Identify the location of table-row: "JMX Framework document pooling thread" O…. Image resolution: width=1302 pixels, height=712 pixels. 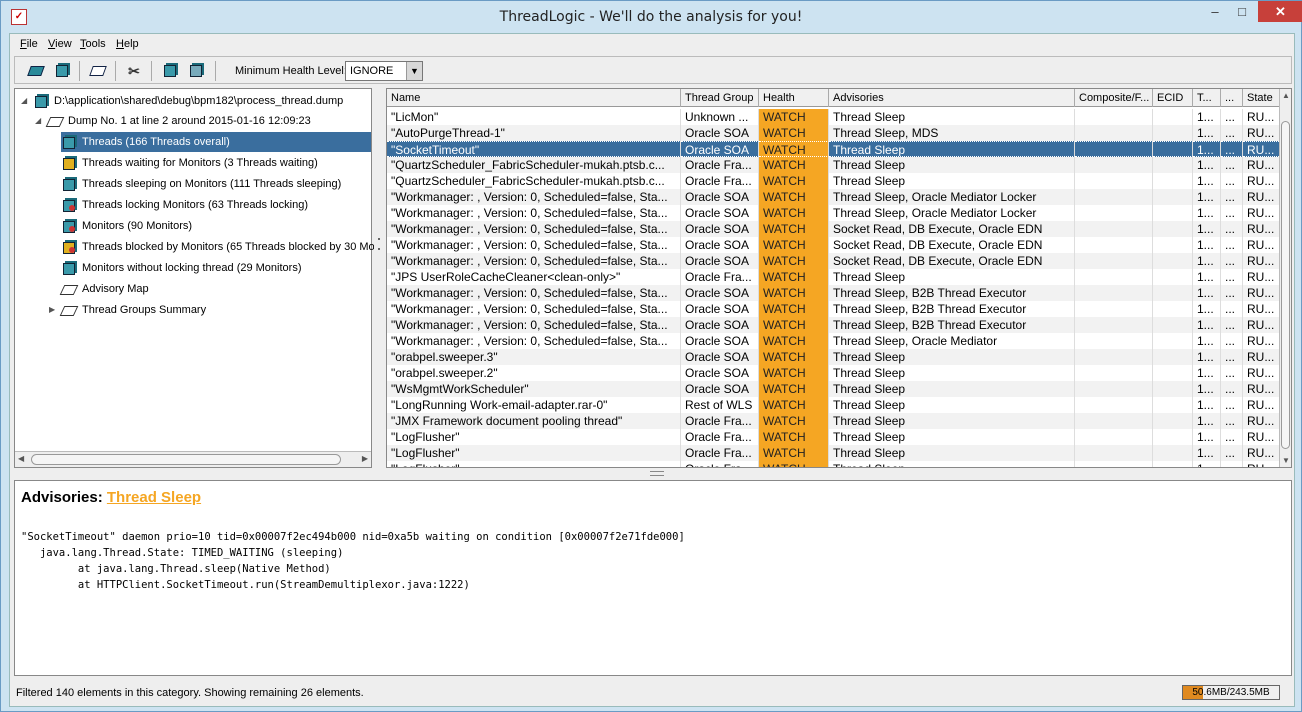
(834, 421).